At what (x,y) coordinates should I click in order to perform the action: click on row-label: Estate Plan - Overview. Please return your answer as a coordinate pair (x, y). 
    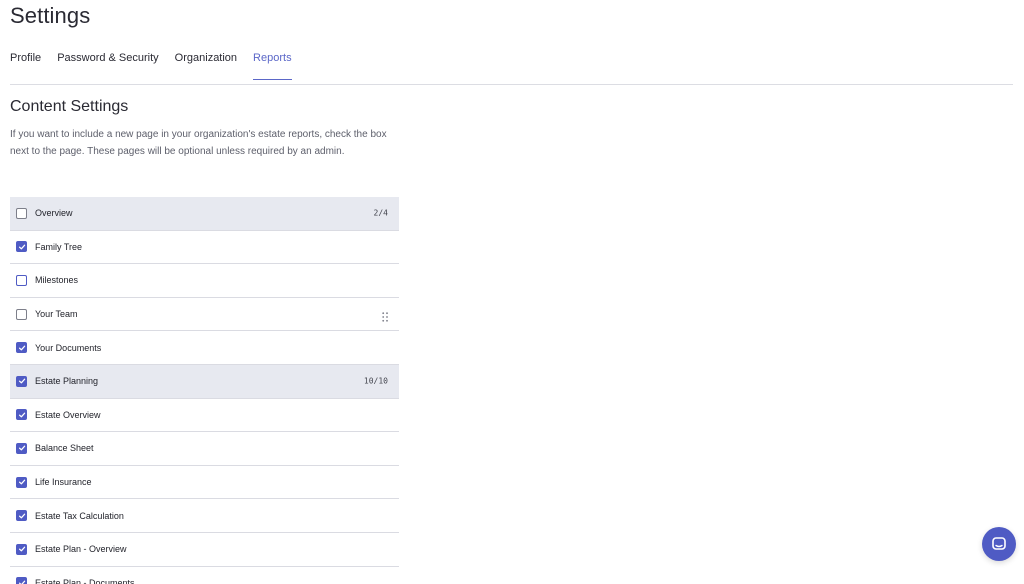
    Looking at the image, I should click on (81, 549).